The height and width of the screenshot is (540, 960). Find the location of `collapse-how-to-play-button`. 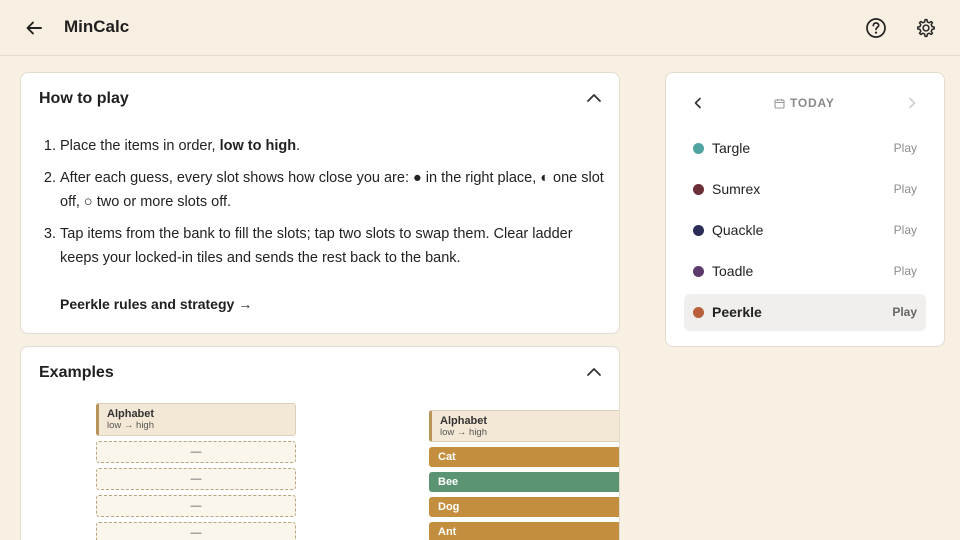

collapse-how-to-play-button is located at coordinates (594, 98).